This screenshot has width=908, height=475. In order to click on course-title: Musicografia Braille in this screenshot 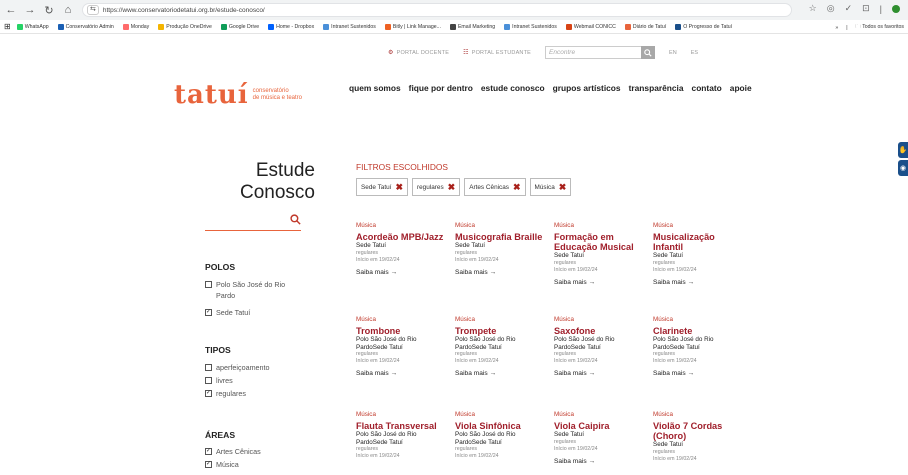, I will do `click(501, 237)`.